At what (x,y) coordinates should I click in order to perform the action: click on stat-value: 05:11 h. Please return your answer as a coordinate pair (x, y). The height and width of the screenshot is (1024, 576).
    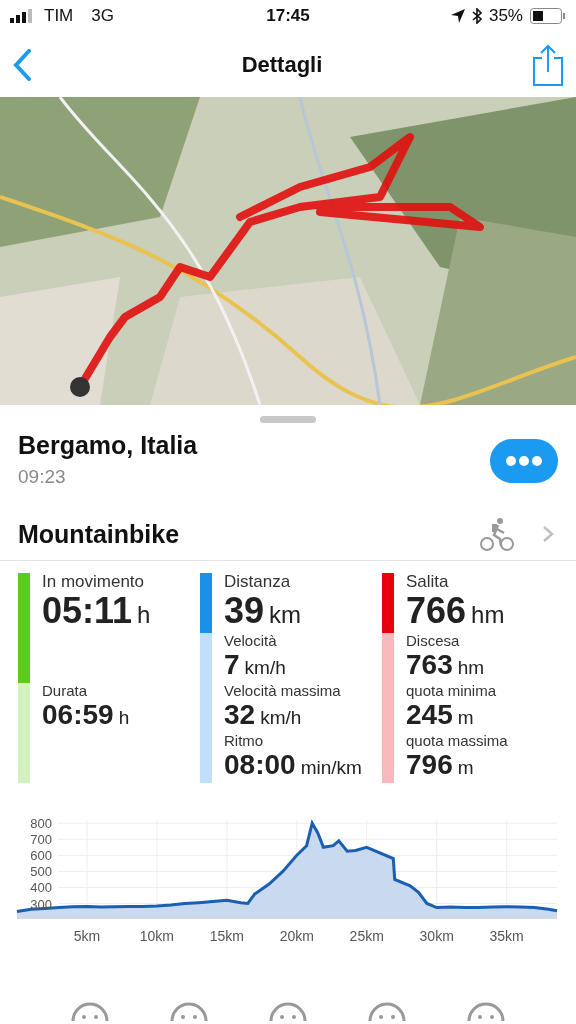
    Looking at the image, I should click on (97, 610).